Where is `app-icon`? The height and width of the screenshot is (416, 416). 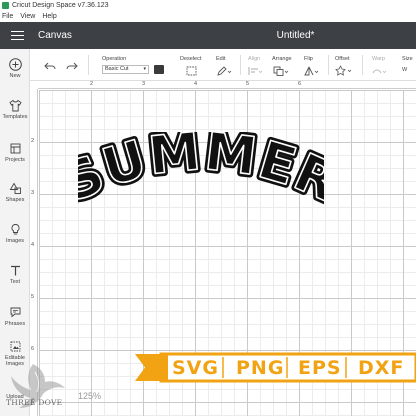
app-icon is located at coordinates (5, 5).